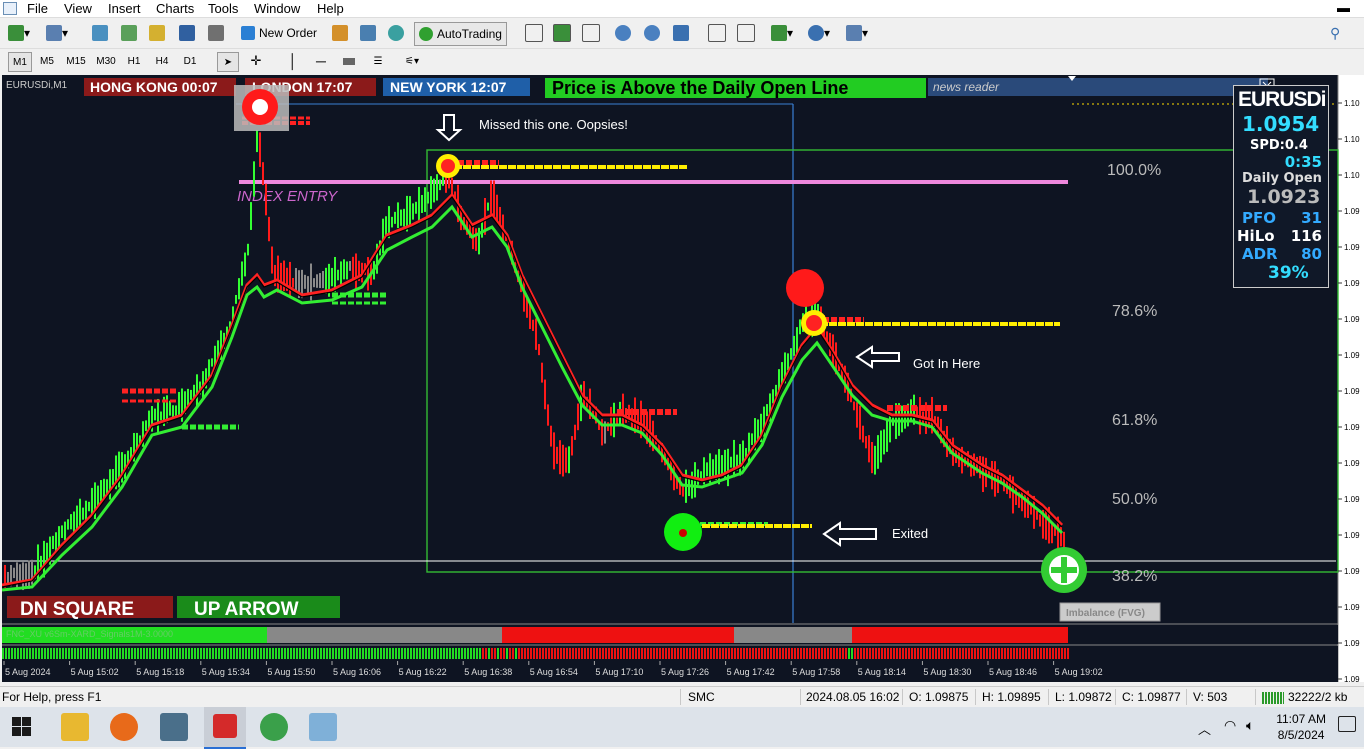 The image size is (1364, 749). I want to click on minimize-icon: ▬, so click(1343, 7).